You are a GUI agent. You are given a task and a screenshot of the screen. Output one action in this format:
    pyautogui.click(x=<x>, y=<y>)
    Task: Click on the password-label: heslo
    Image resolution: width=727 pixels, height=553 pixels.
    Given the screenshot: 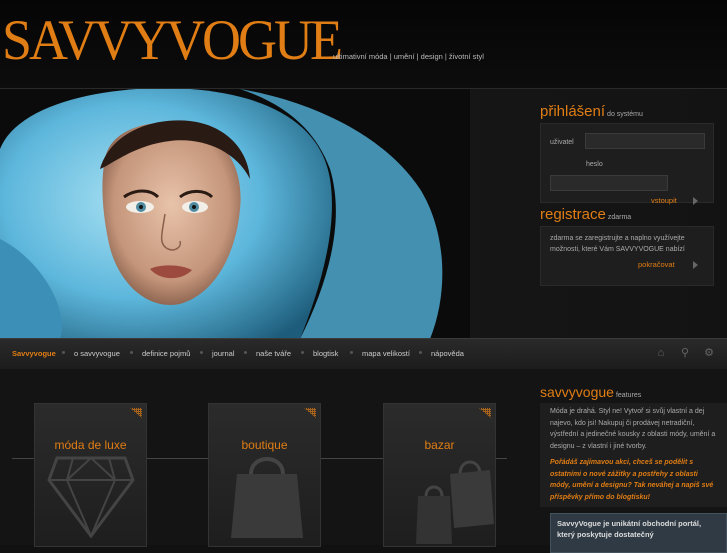 What is the action you would take?
    pyautogui.click(x=594, y=164)
    